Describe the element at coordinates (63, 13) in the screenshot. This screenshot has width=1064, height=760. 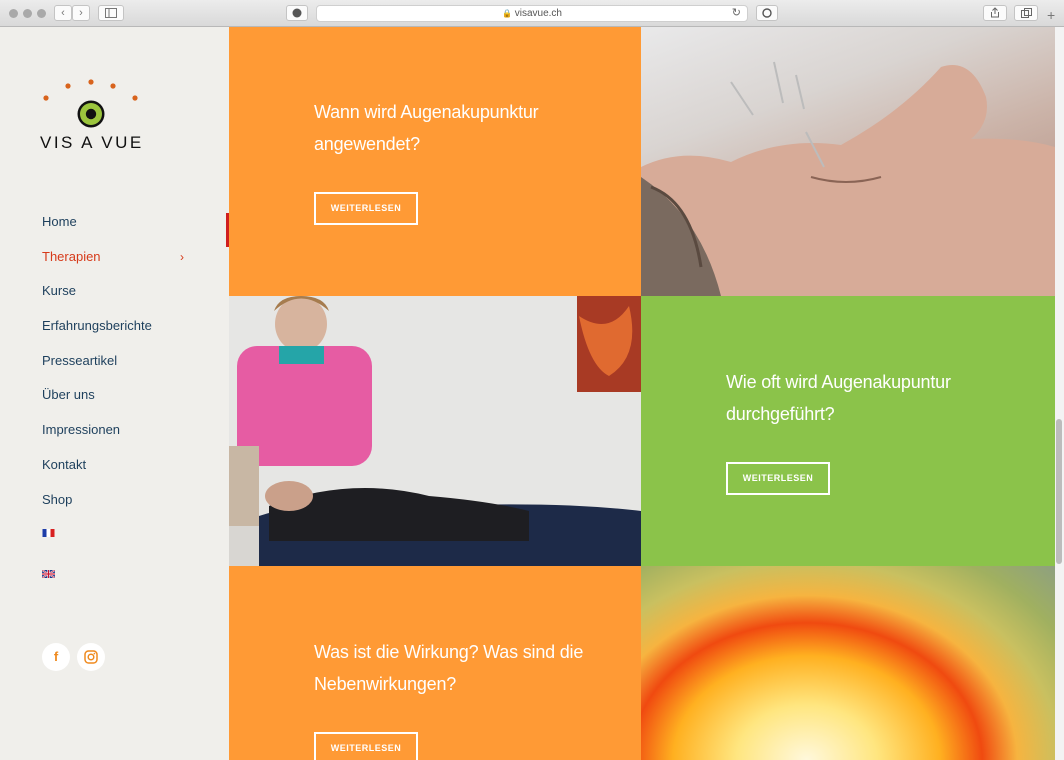
I see `back-button: ‹` at that location.